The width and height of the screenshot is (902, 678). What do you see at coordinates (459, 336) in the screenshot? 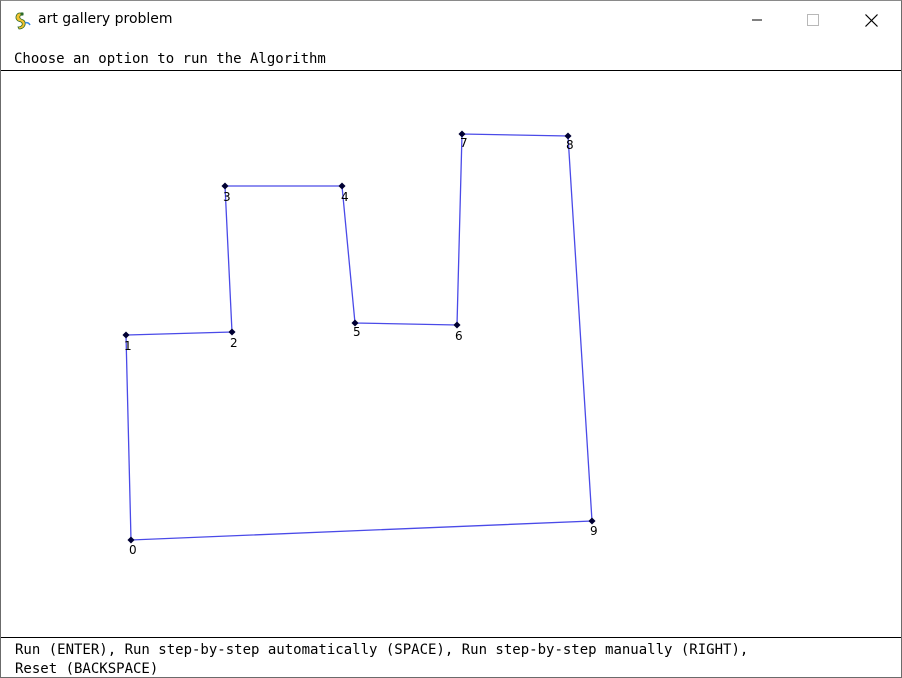
I see `vertex-label-6: 6` at bounding box center [459, 336].